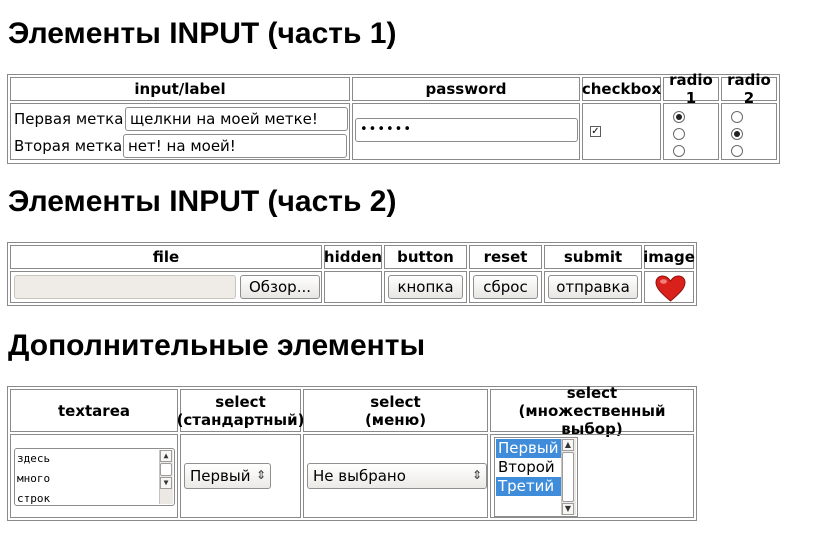 This screenshot has height=544, width=814. Describe the element at coordinates (530, 467) in the screenshot. I see `list-option: Второй` at that location.